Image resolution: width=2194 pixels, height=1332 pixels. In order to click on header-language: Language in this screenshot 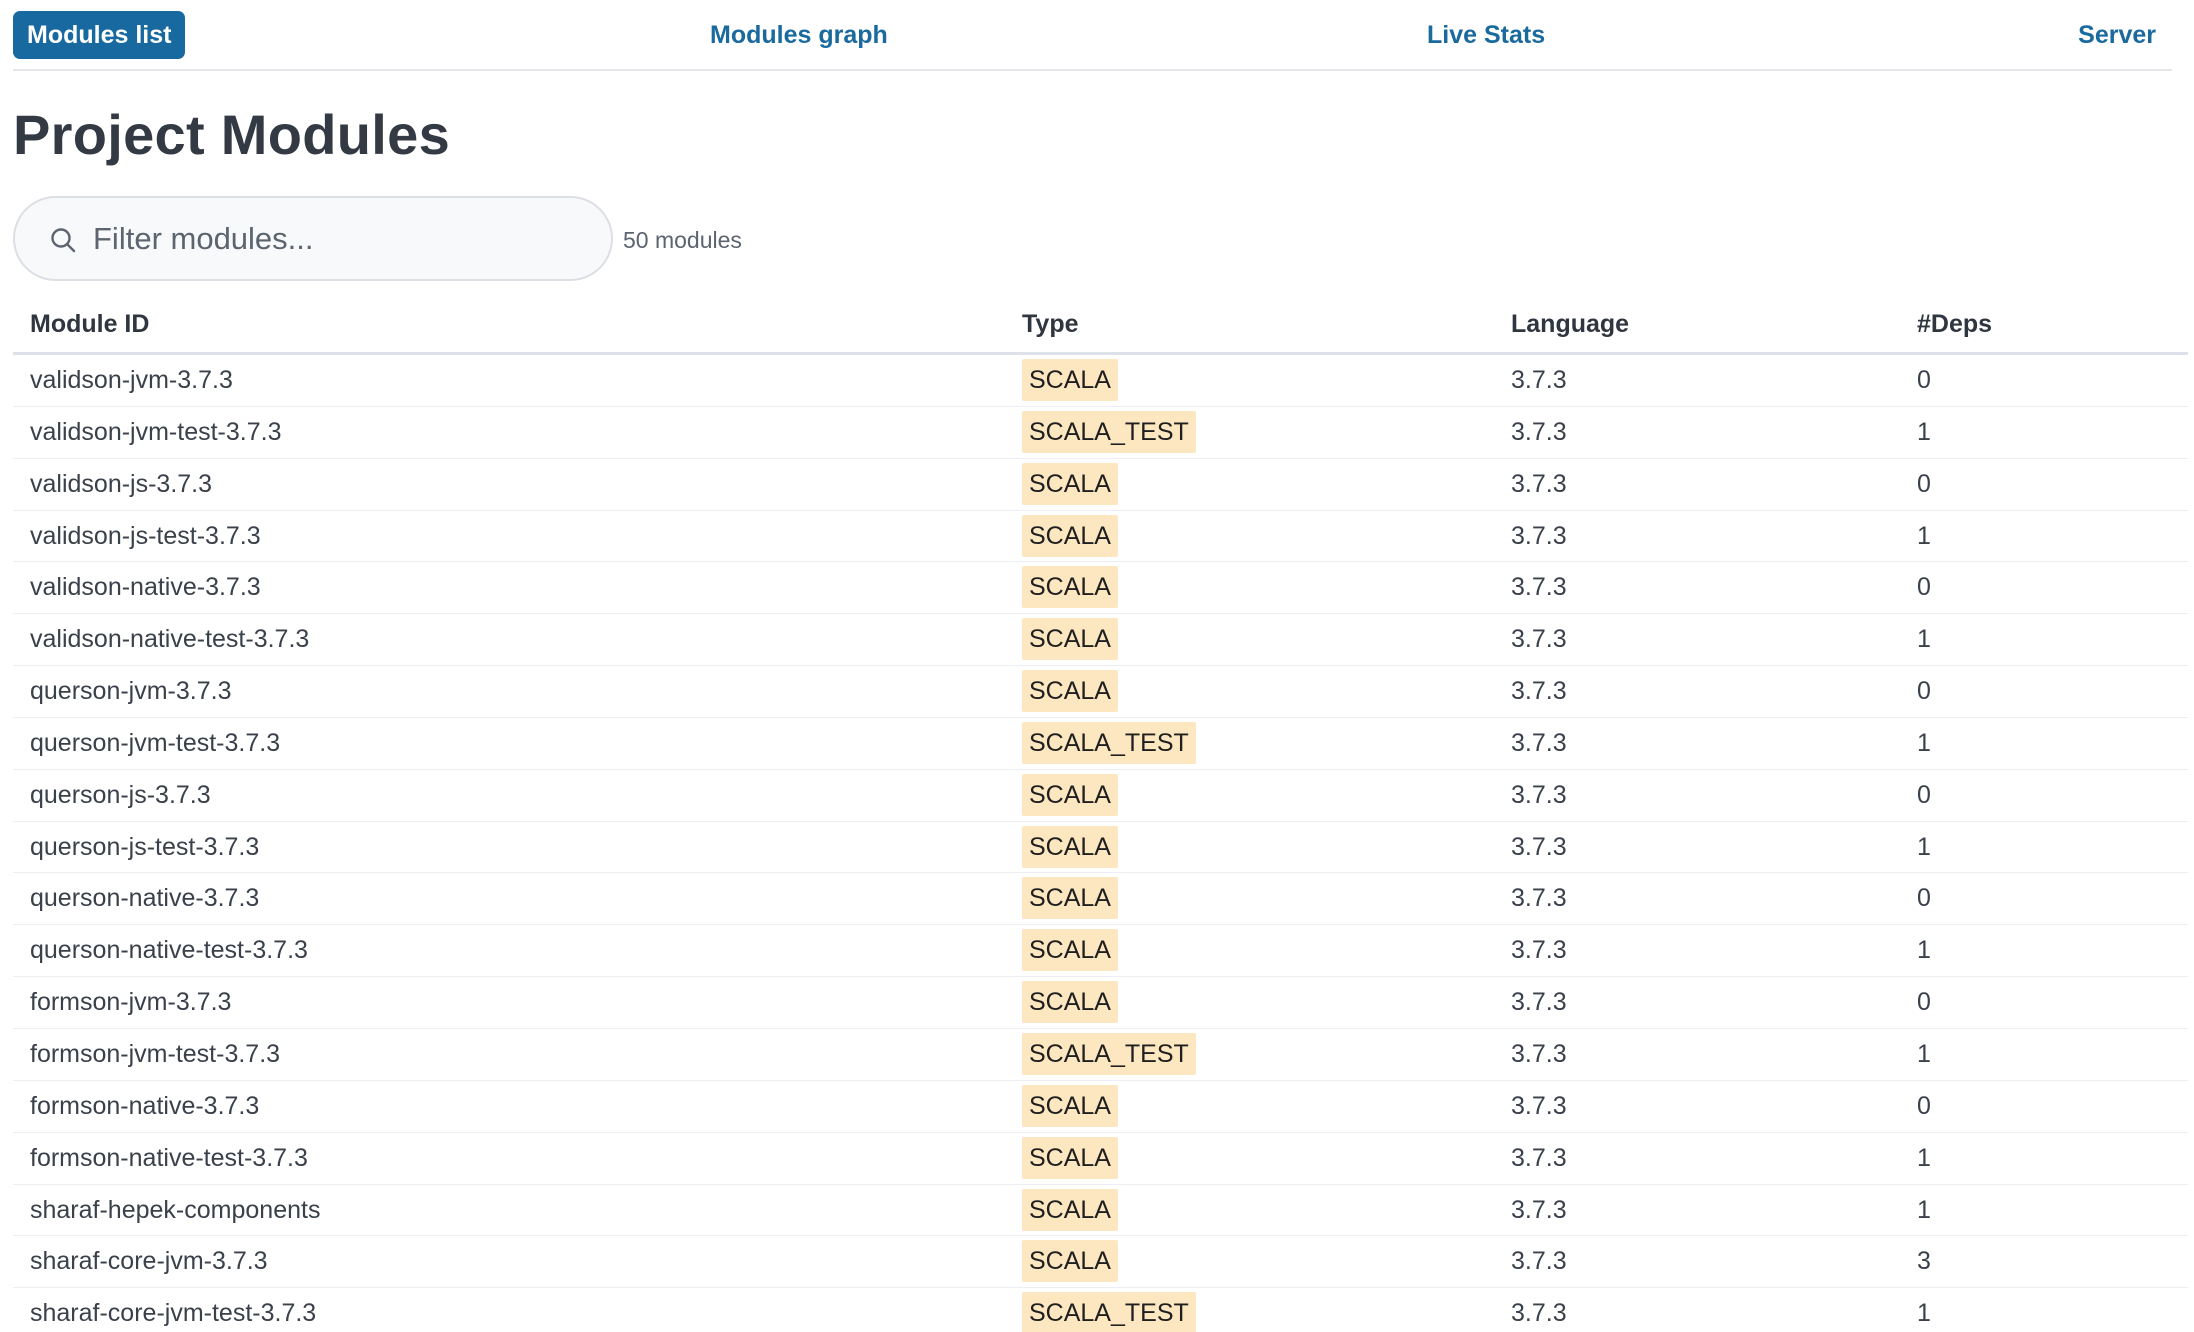, I will do `click(1570, 324)`.